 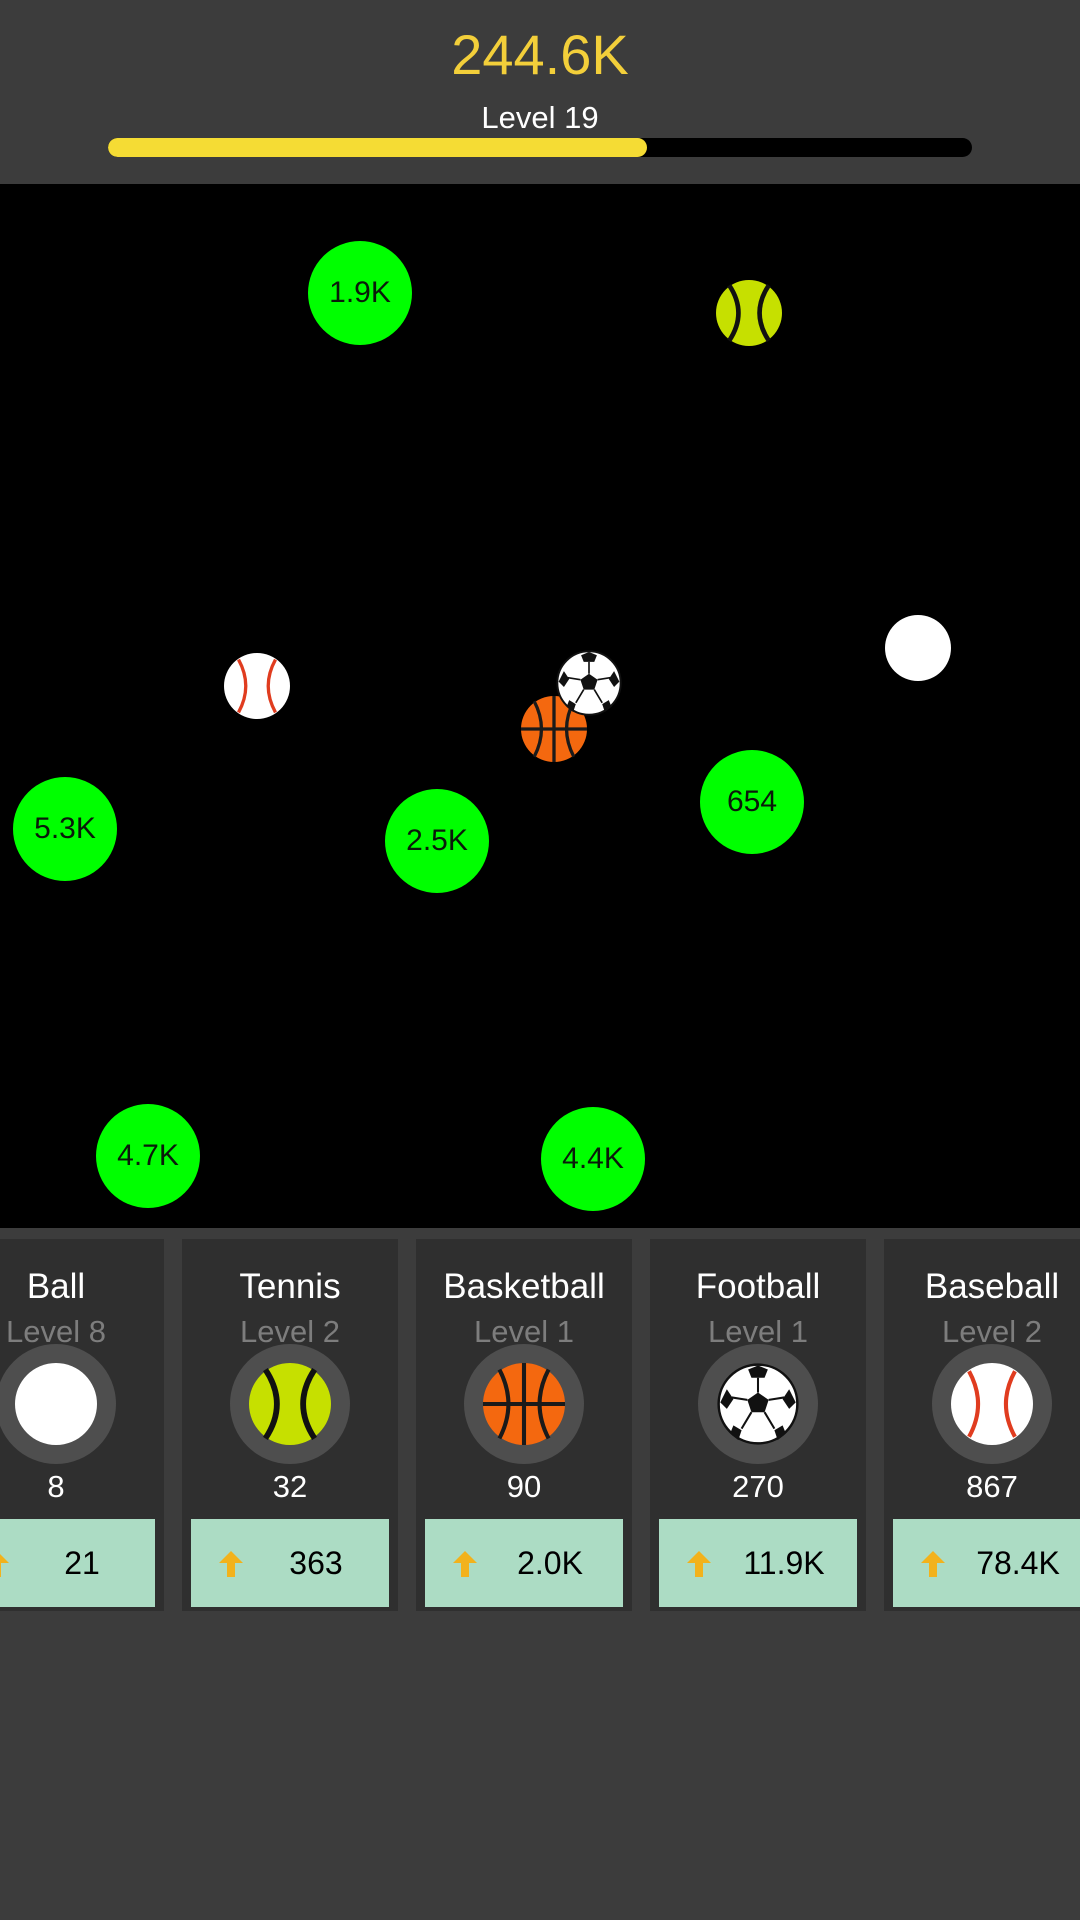 What do you see at coordinates (540, 117) in the screenshot?
I see `player-level: Level 19` at bounding box center [540, 117].